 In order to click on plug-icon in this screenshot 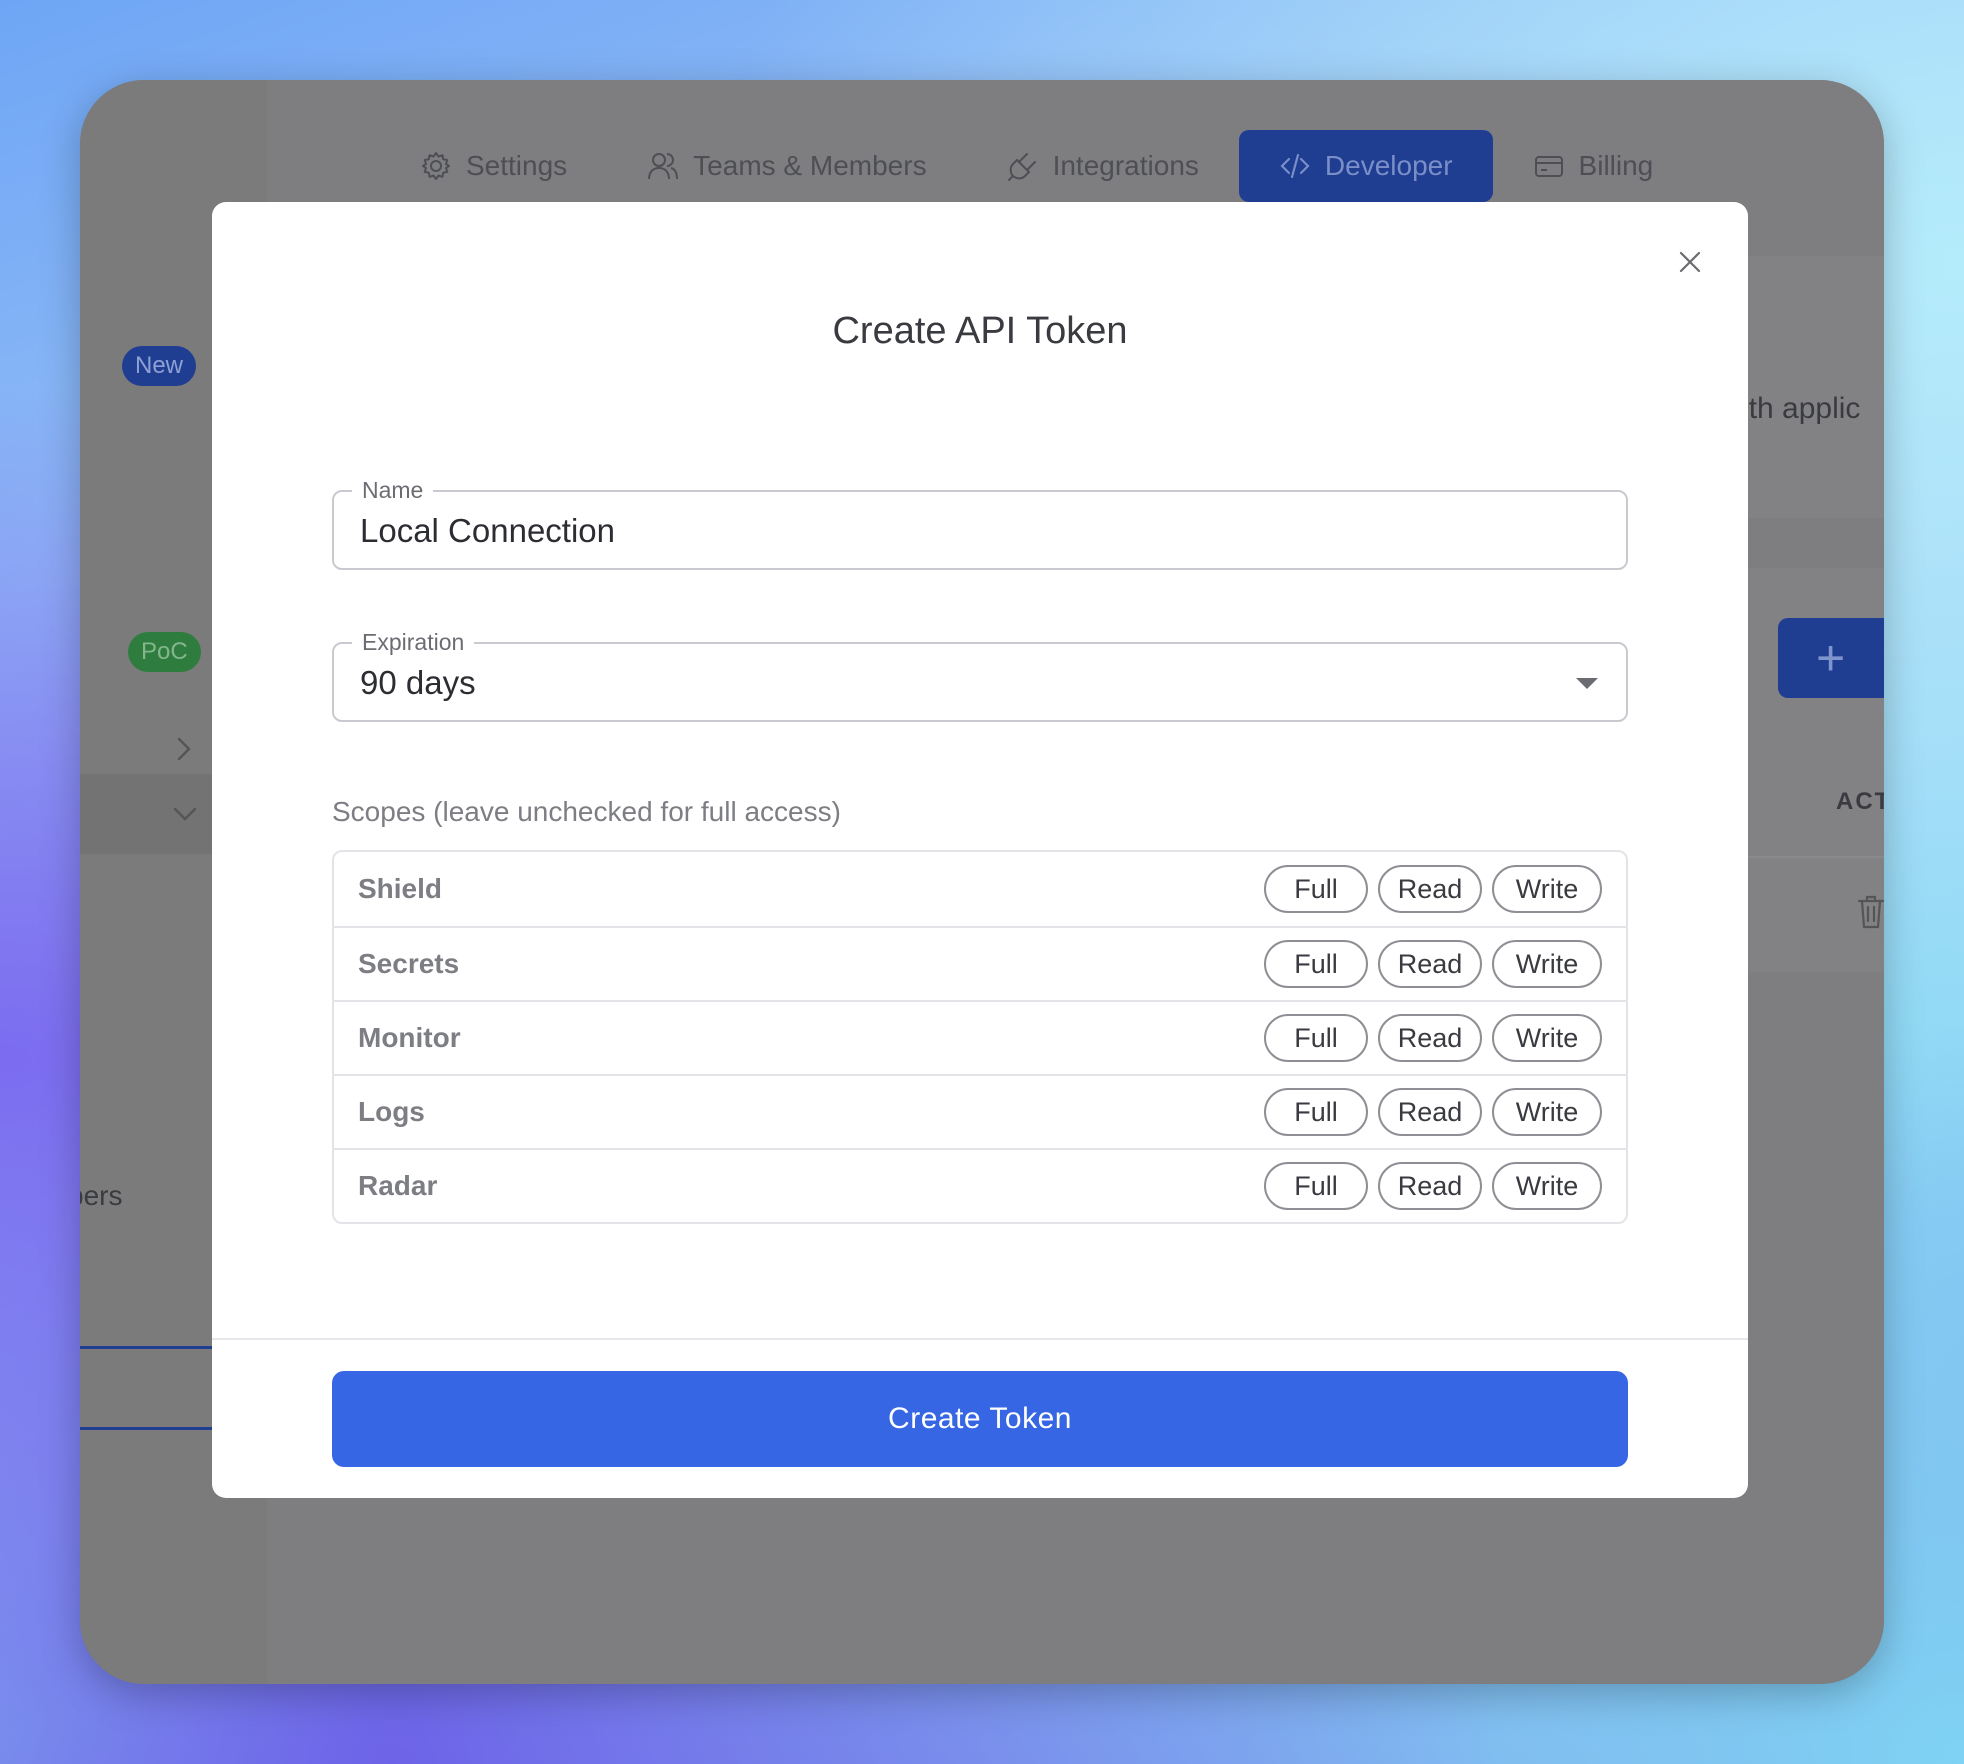, I will do `click(1023, 166)`.